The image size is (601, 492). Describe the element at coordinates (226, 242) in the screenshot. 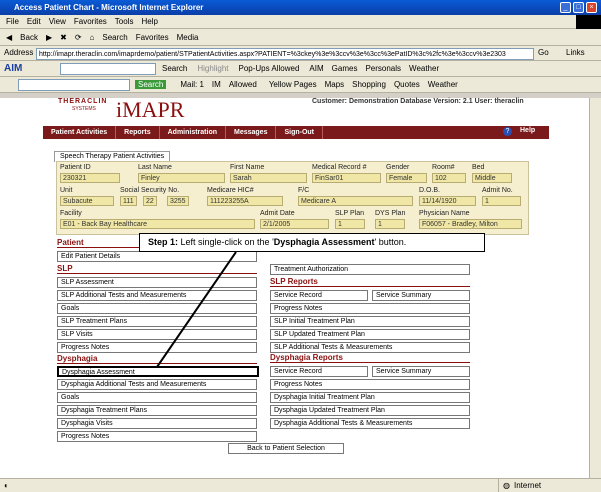

I see `callout-text-1: Left single-click on the '` at that location.